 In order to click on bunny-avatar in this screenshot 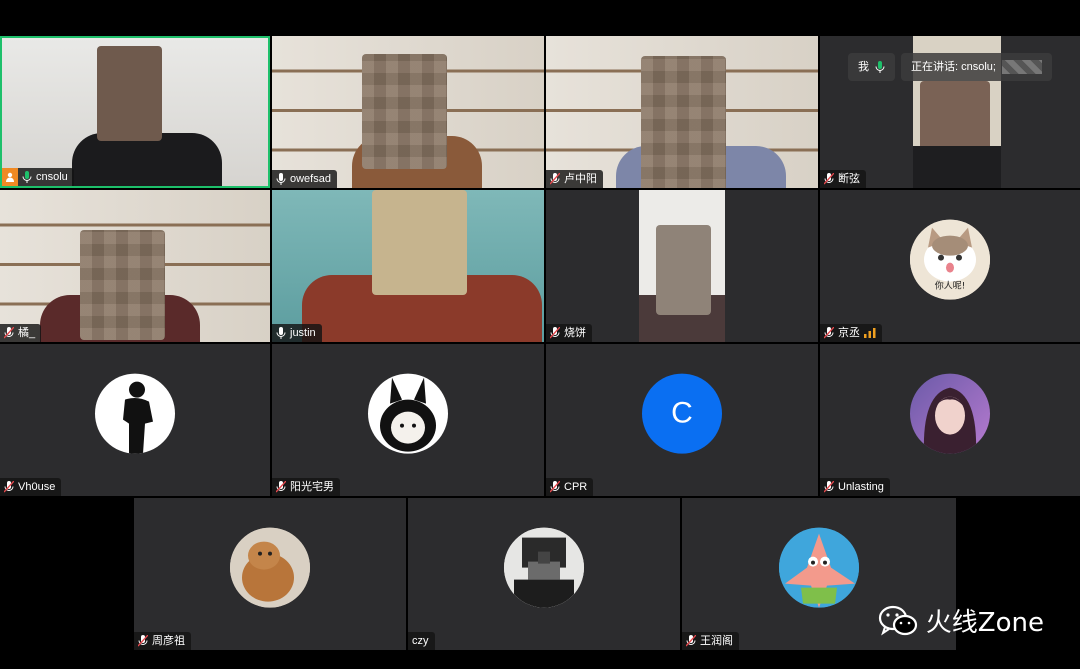, I will do `click(408, 413)`.